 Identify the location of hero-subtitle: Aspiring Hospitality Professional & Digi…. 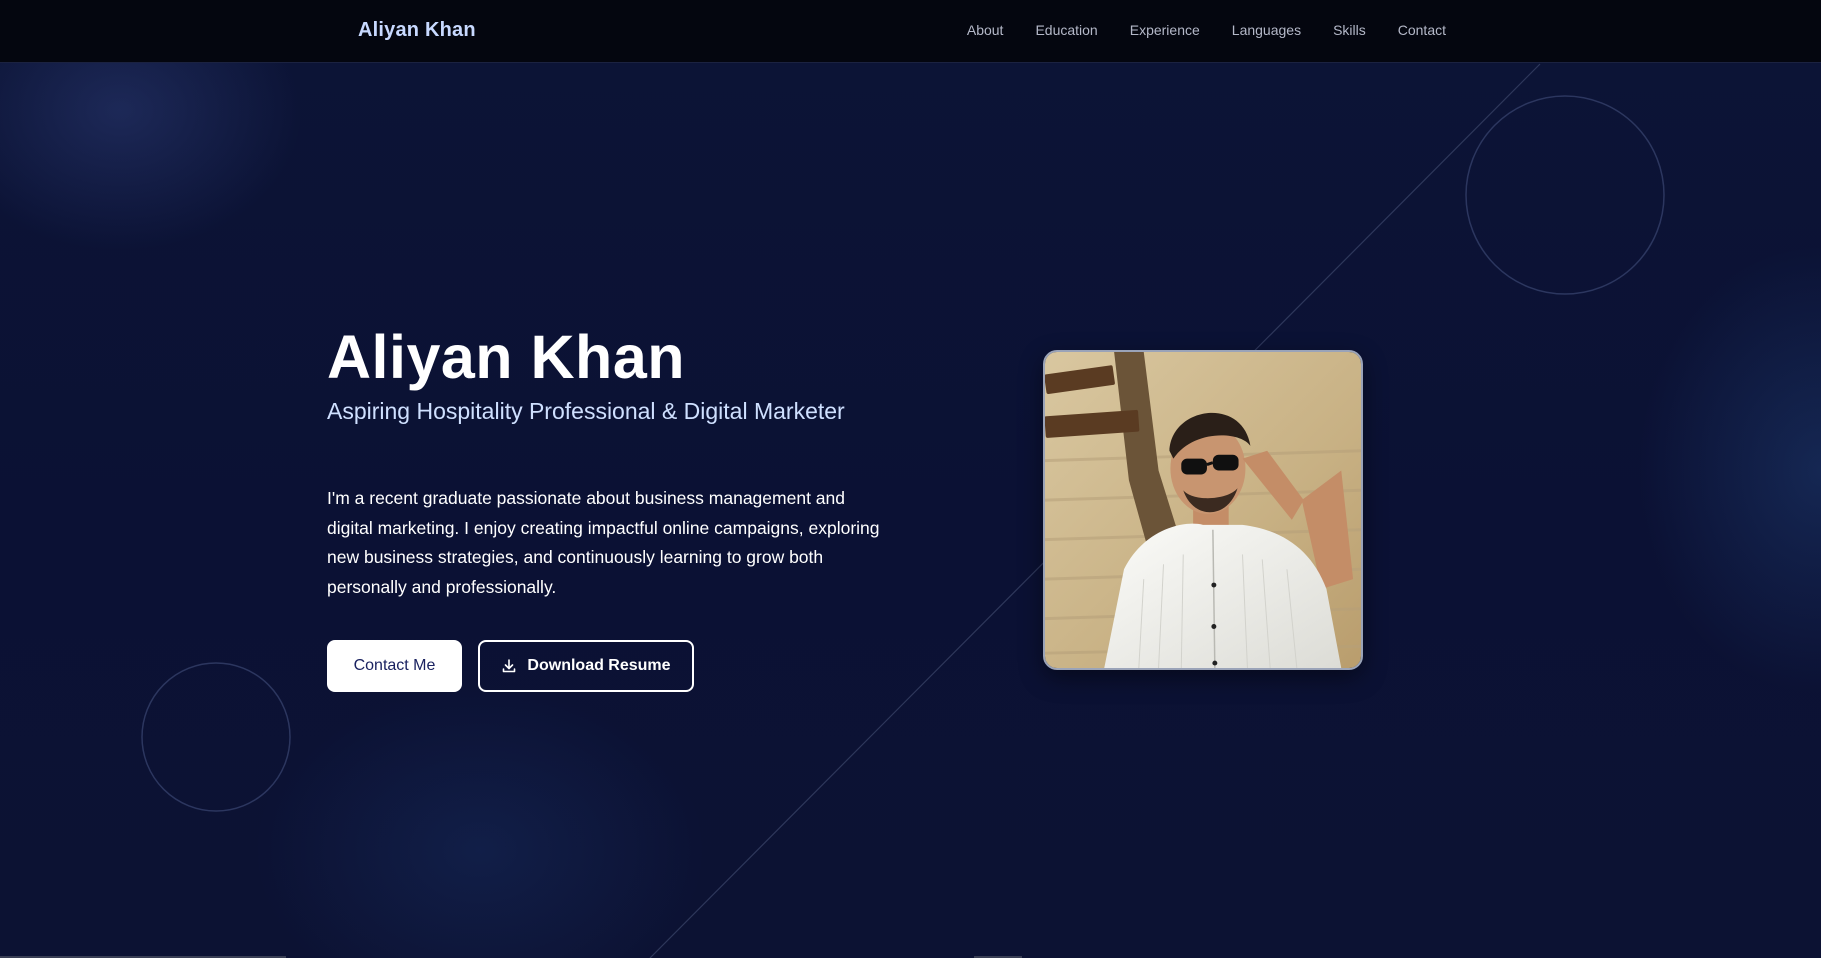
(586, 411).